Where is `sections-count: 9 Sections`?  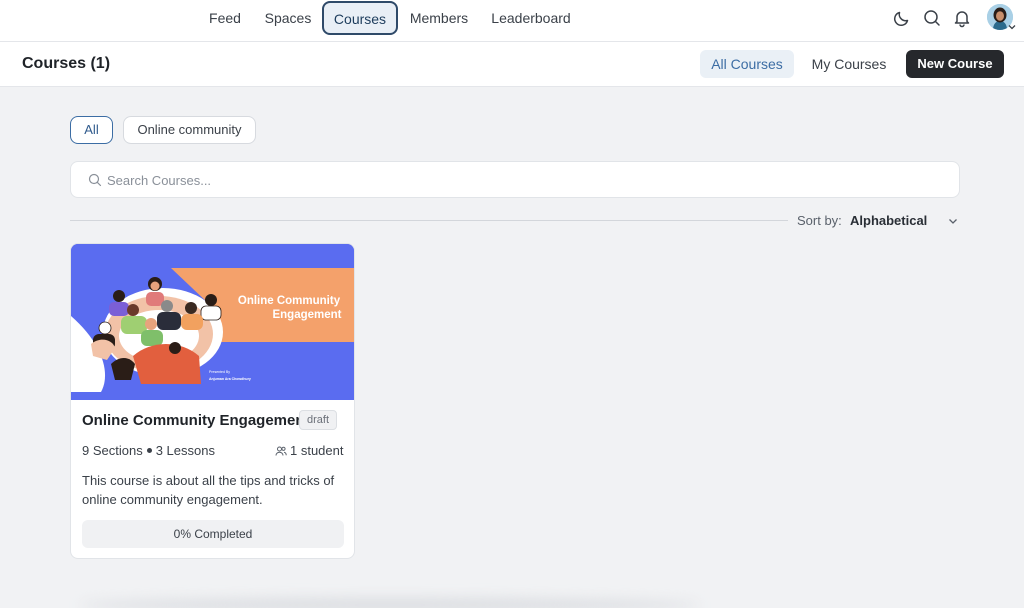
sections-count: 9 Sections is located at coordinates (112, 450).